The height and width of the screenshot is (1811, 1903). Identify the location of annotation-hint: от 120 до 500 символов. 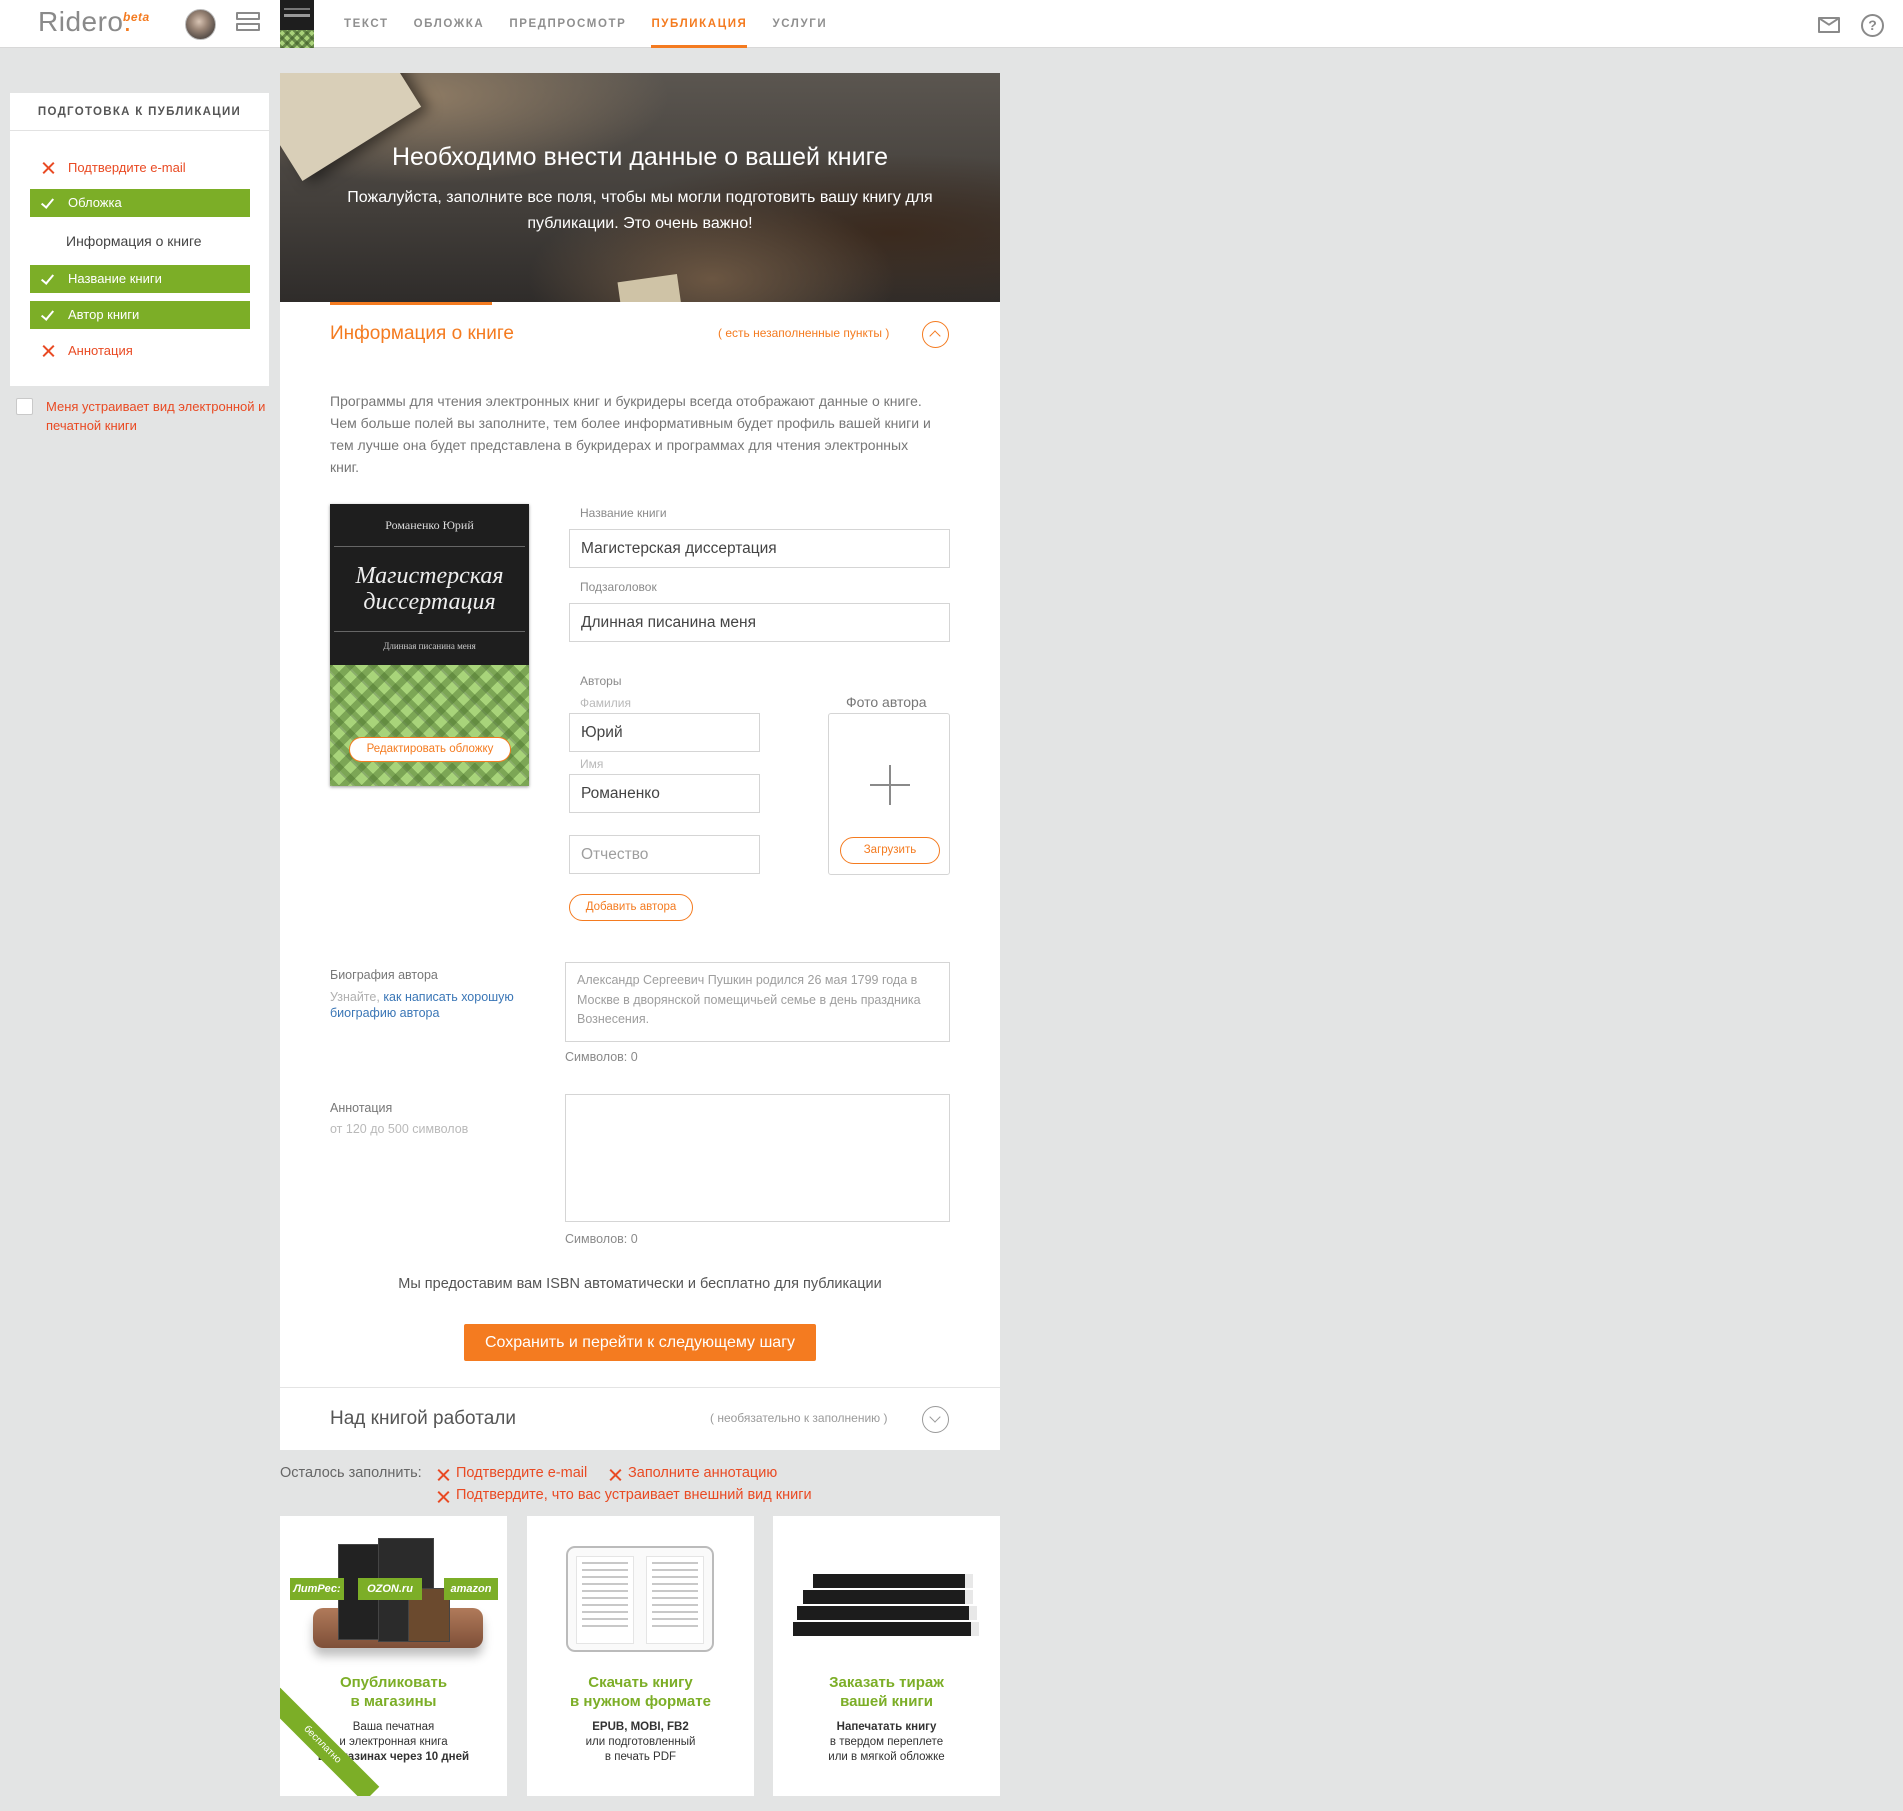
(399, 1129).